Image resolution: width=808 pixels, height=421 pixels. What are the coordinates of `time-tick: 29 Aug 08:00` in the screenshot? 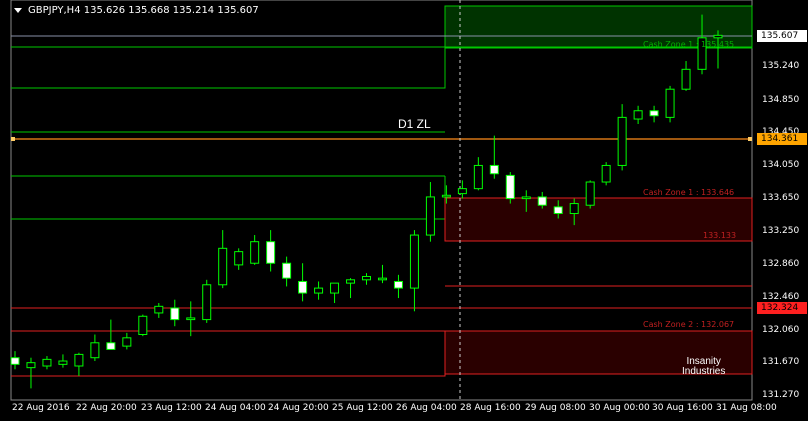 It's located at (555, 408).